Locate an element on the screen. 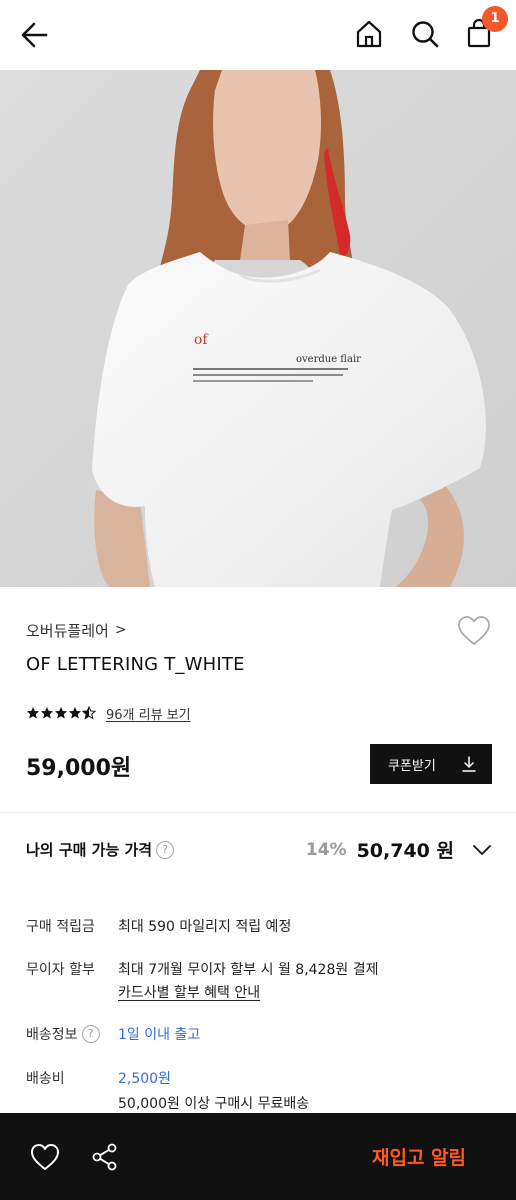 This screenshot has width=516, height=1200. shirt-print-brand: overdue flair is located at coordinates (328, 359).